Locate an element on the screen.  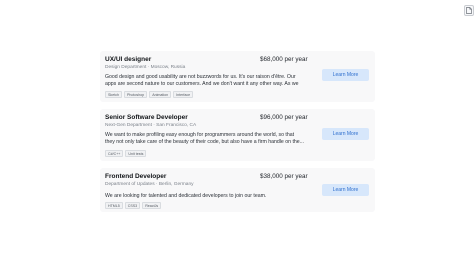
skill-tags: HTML5 CSS3 ReactJs is located at coordinates (133, 205).